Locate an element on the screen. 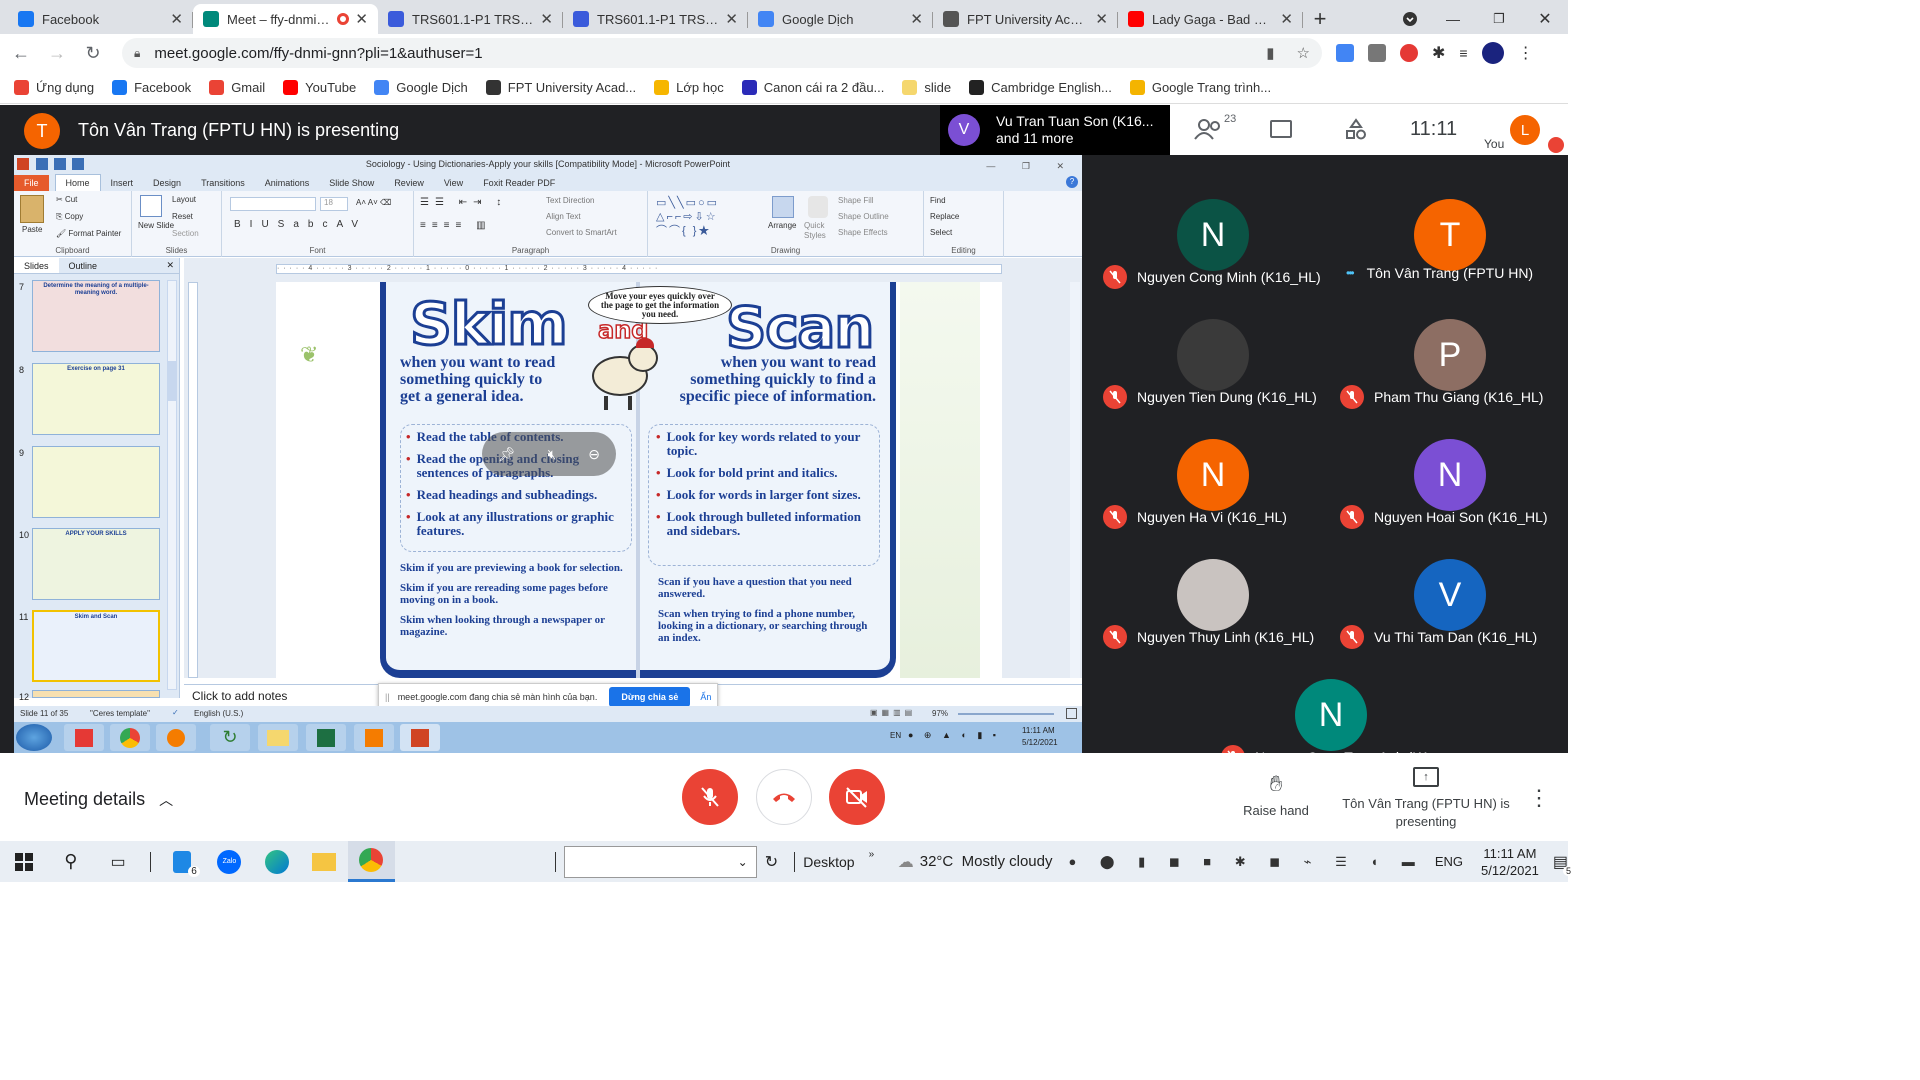  minimize-window-button: — is located at coordinates (1453, 19).